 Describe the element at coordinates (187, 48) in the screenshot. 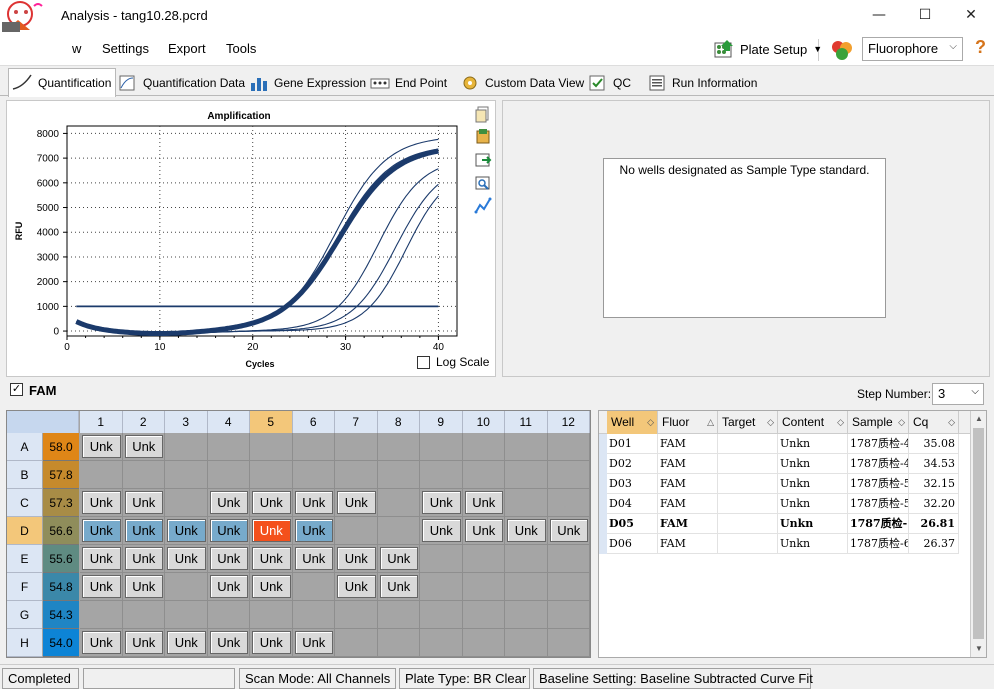

I see `menu-export: Export` at that location.